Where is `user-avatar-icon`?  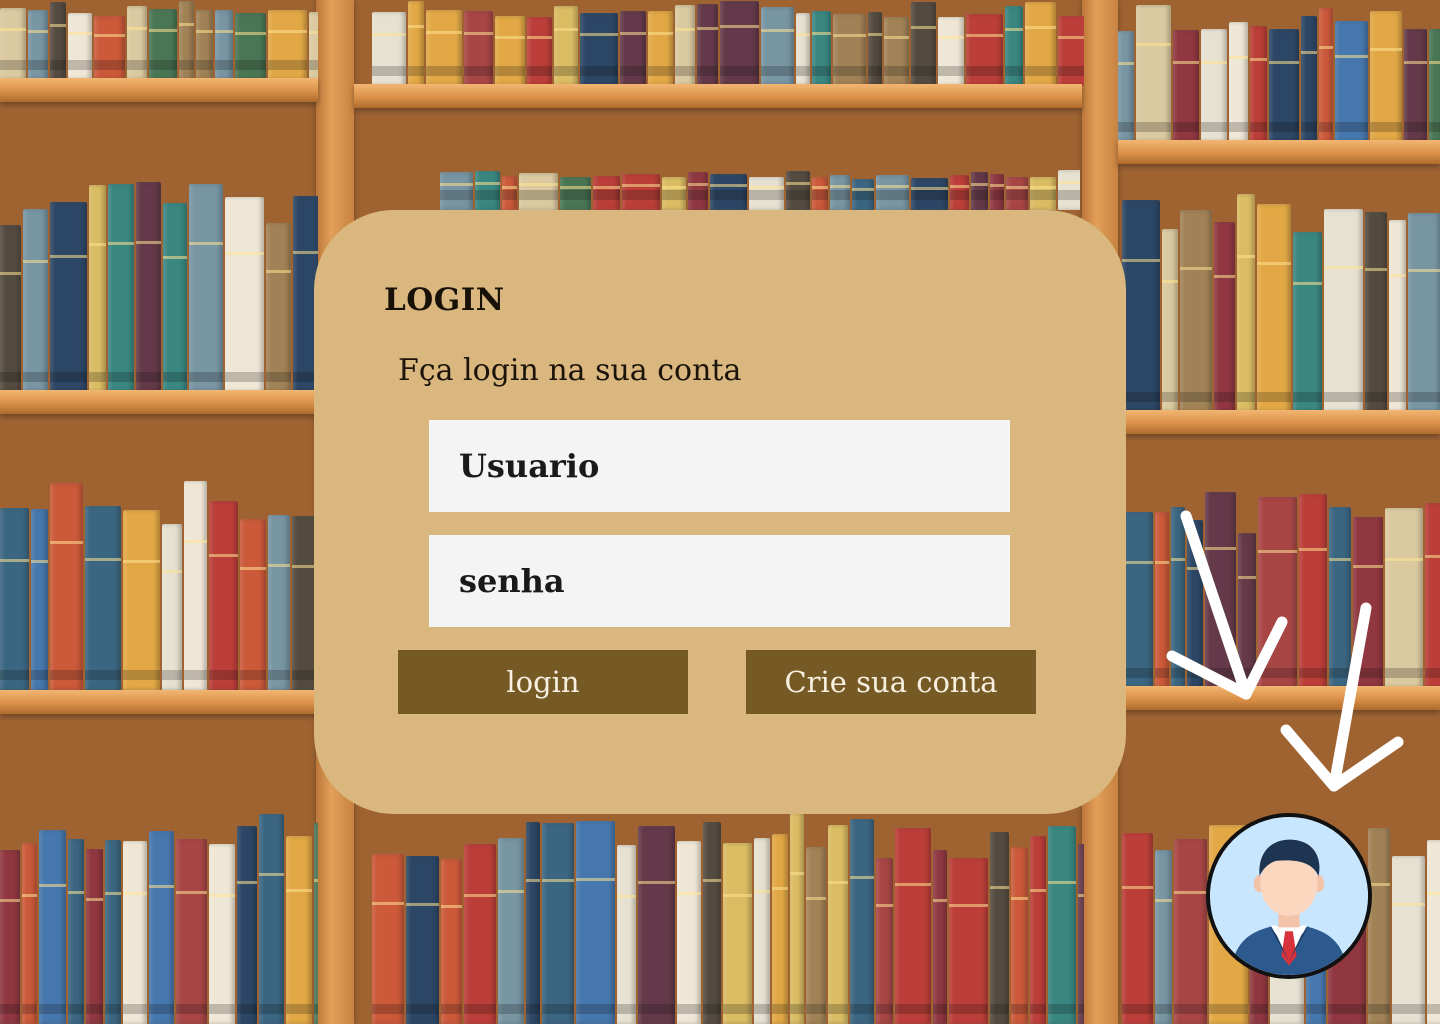 user-avatar-icon is located at coordinates (1289, 896).